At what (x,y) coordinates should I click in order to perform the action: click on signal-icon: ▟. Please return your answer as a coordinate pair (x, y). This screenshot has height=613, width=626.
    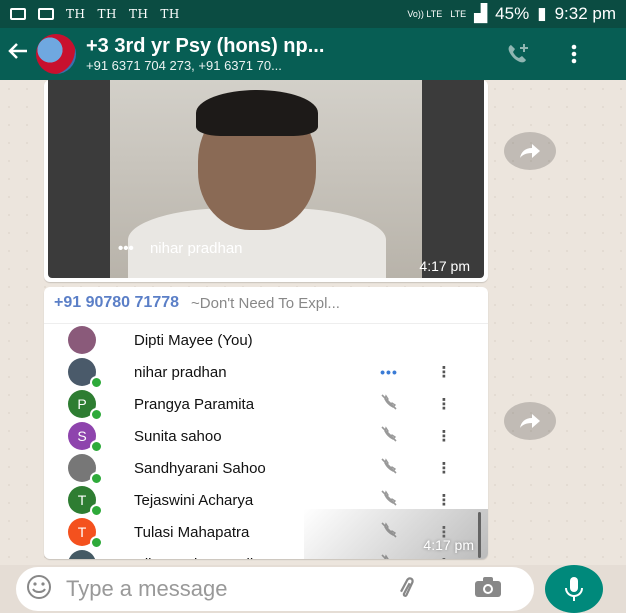
    Looking at the image, I should click on (481, 13).